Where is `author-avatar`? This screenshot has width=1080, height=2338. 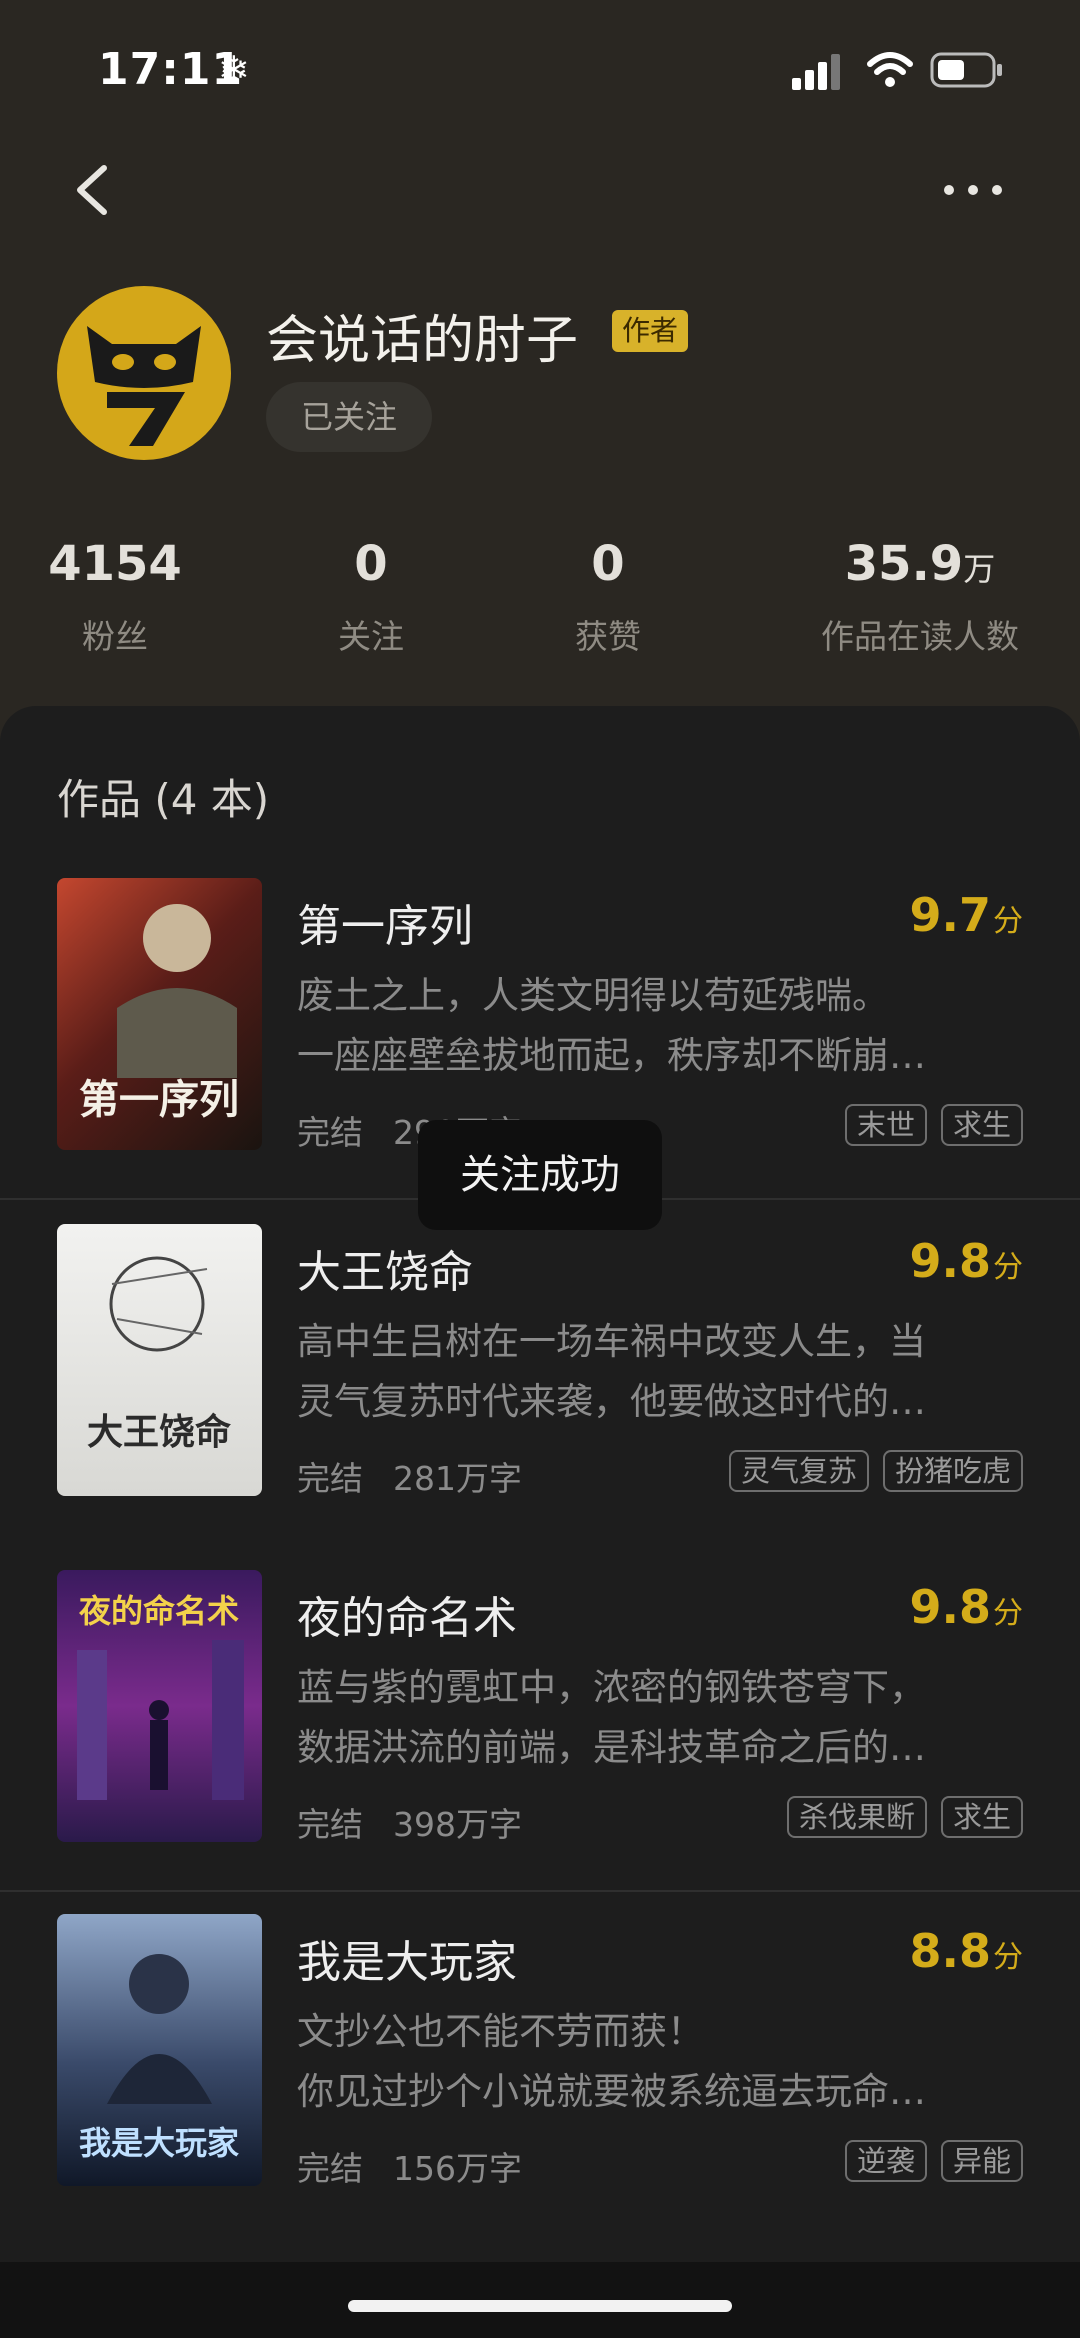 author-avatar is located at coordinates (144, 373).